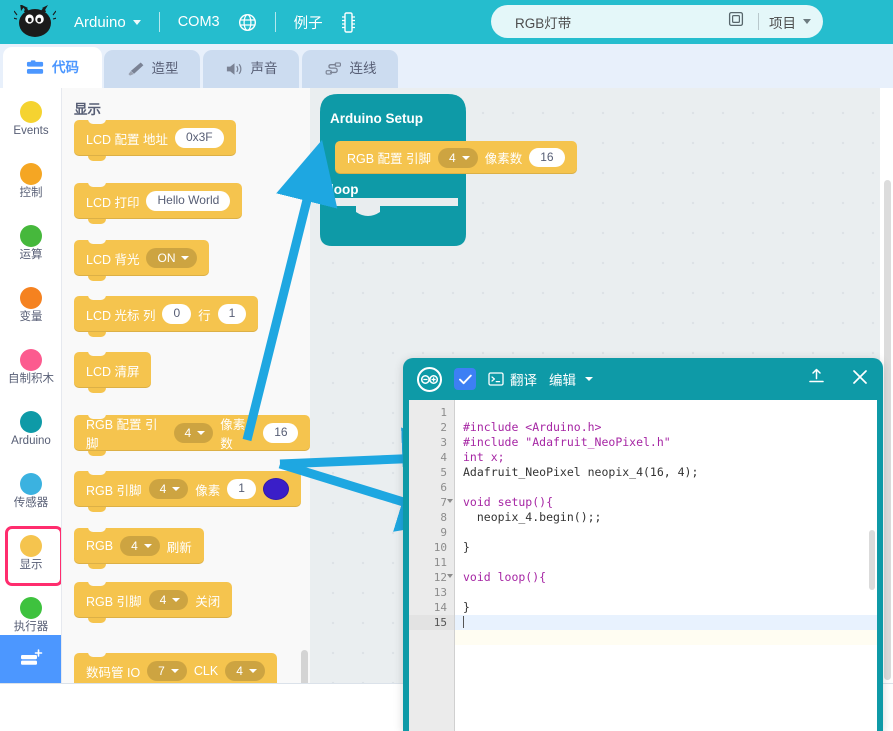  I want to click on block-text: 像素数, so click(503, 159).